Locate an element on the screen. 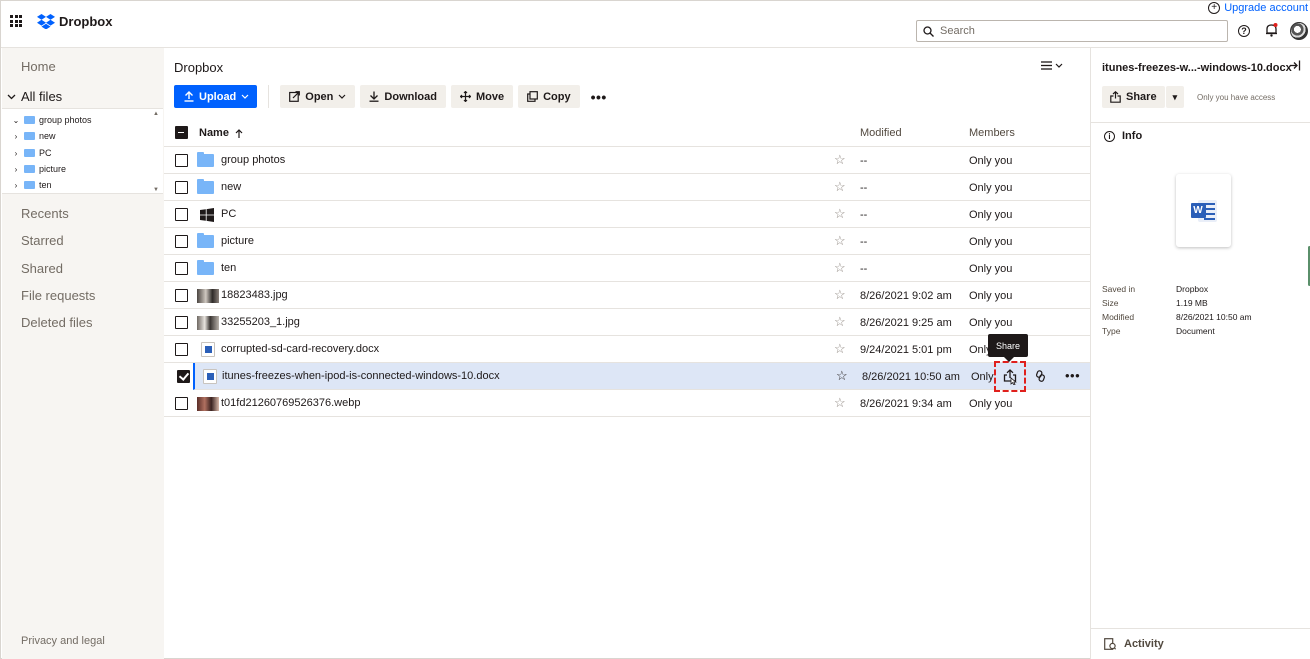  members-value: Only is located at coordinates (982, 377).